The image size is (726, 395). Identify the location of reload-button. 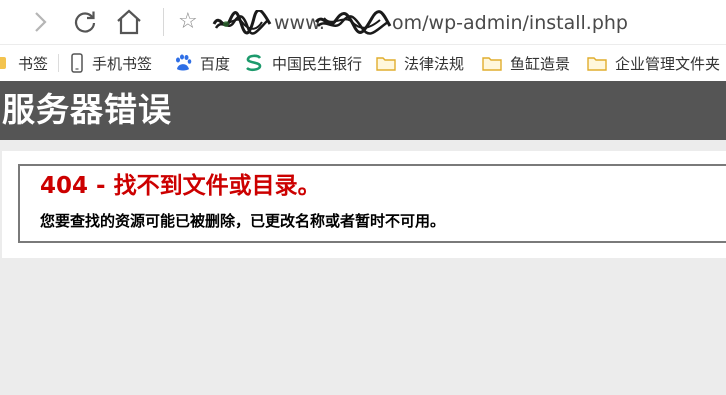
(85, 22).